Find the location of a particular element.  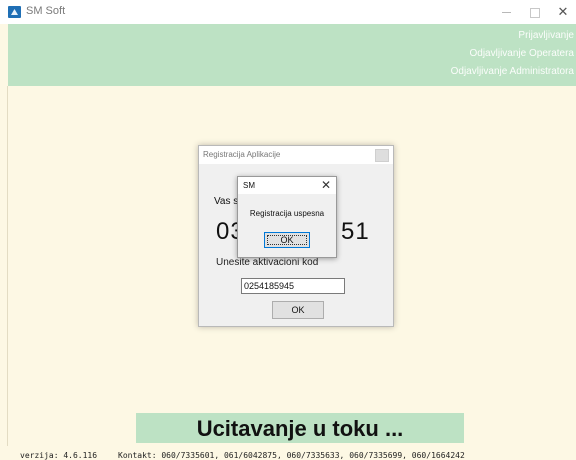

registration-close-button is located at coordinates (382, 155).